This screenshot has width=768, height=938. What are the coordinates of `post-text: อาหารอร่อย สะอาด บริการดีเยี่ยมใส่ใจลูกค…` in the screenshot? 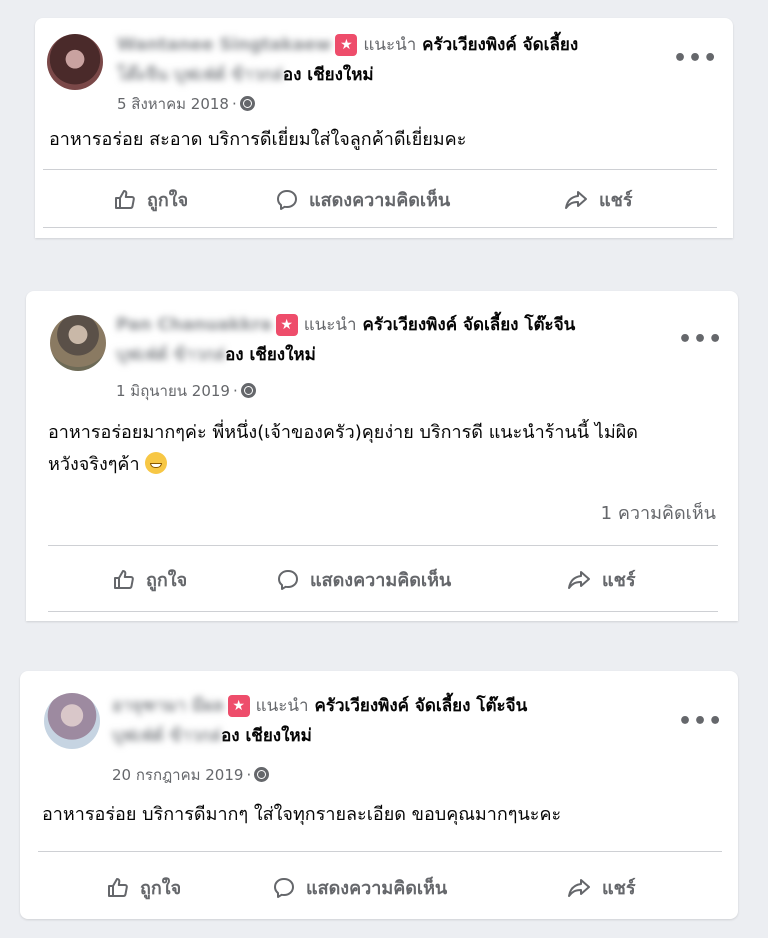 It's located at (258, 139).